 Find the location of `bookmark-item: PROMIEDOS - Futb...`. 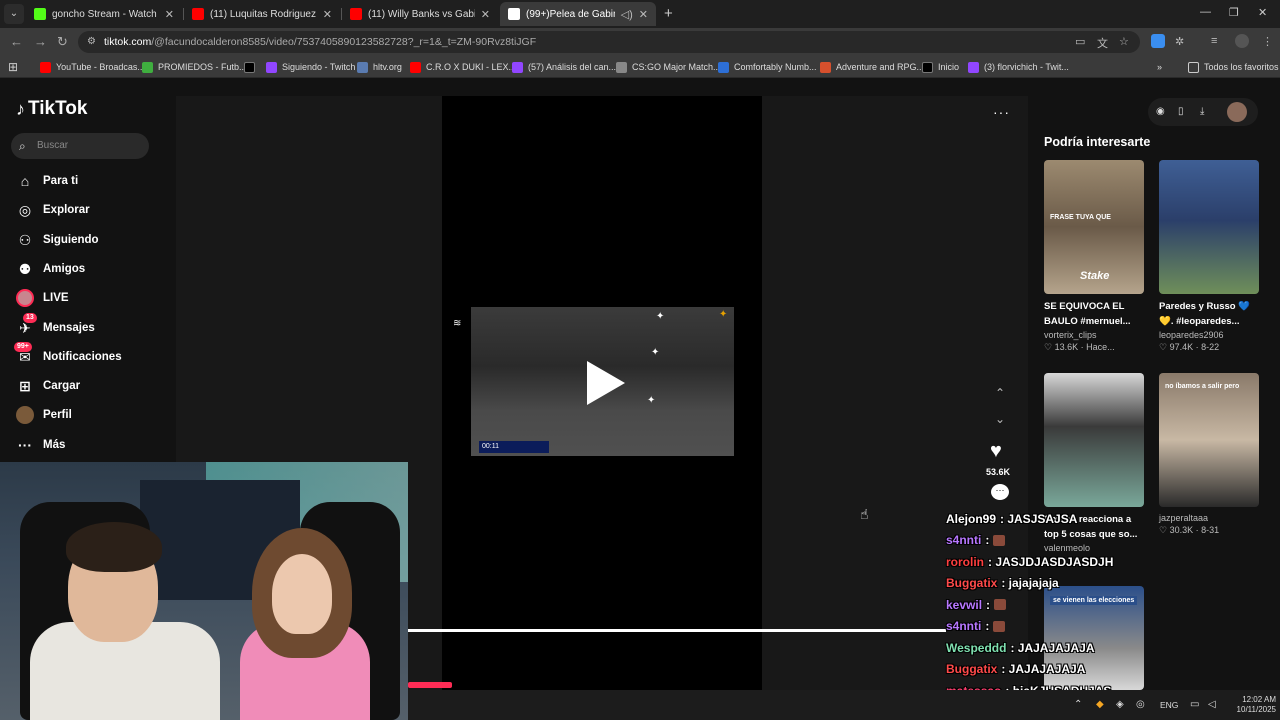

bookmark-item: PROMIEDOS - Futb... is located at coordinates (194, 67).